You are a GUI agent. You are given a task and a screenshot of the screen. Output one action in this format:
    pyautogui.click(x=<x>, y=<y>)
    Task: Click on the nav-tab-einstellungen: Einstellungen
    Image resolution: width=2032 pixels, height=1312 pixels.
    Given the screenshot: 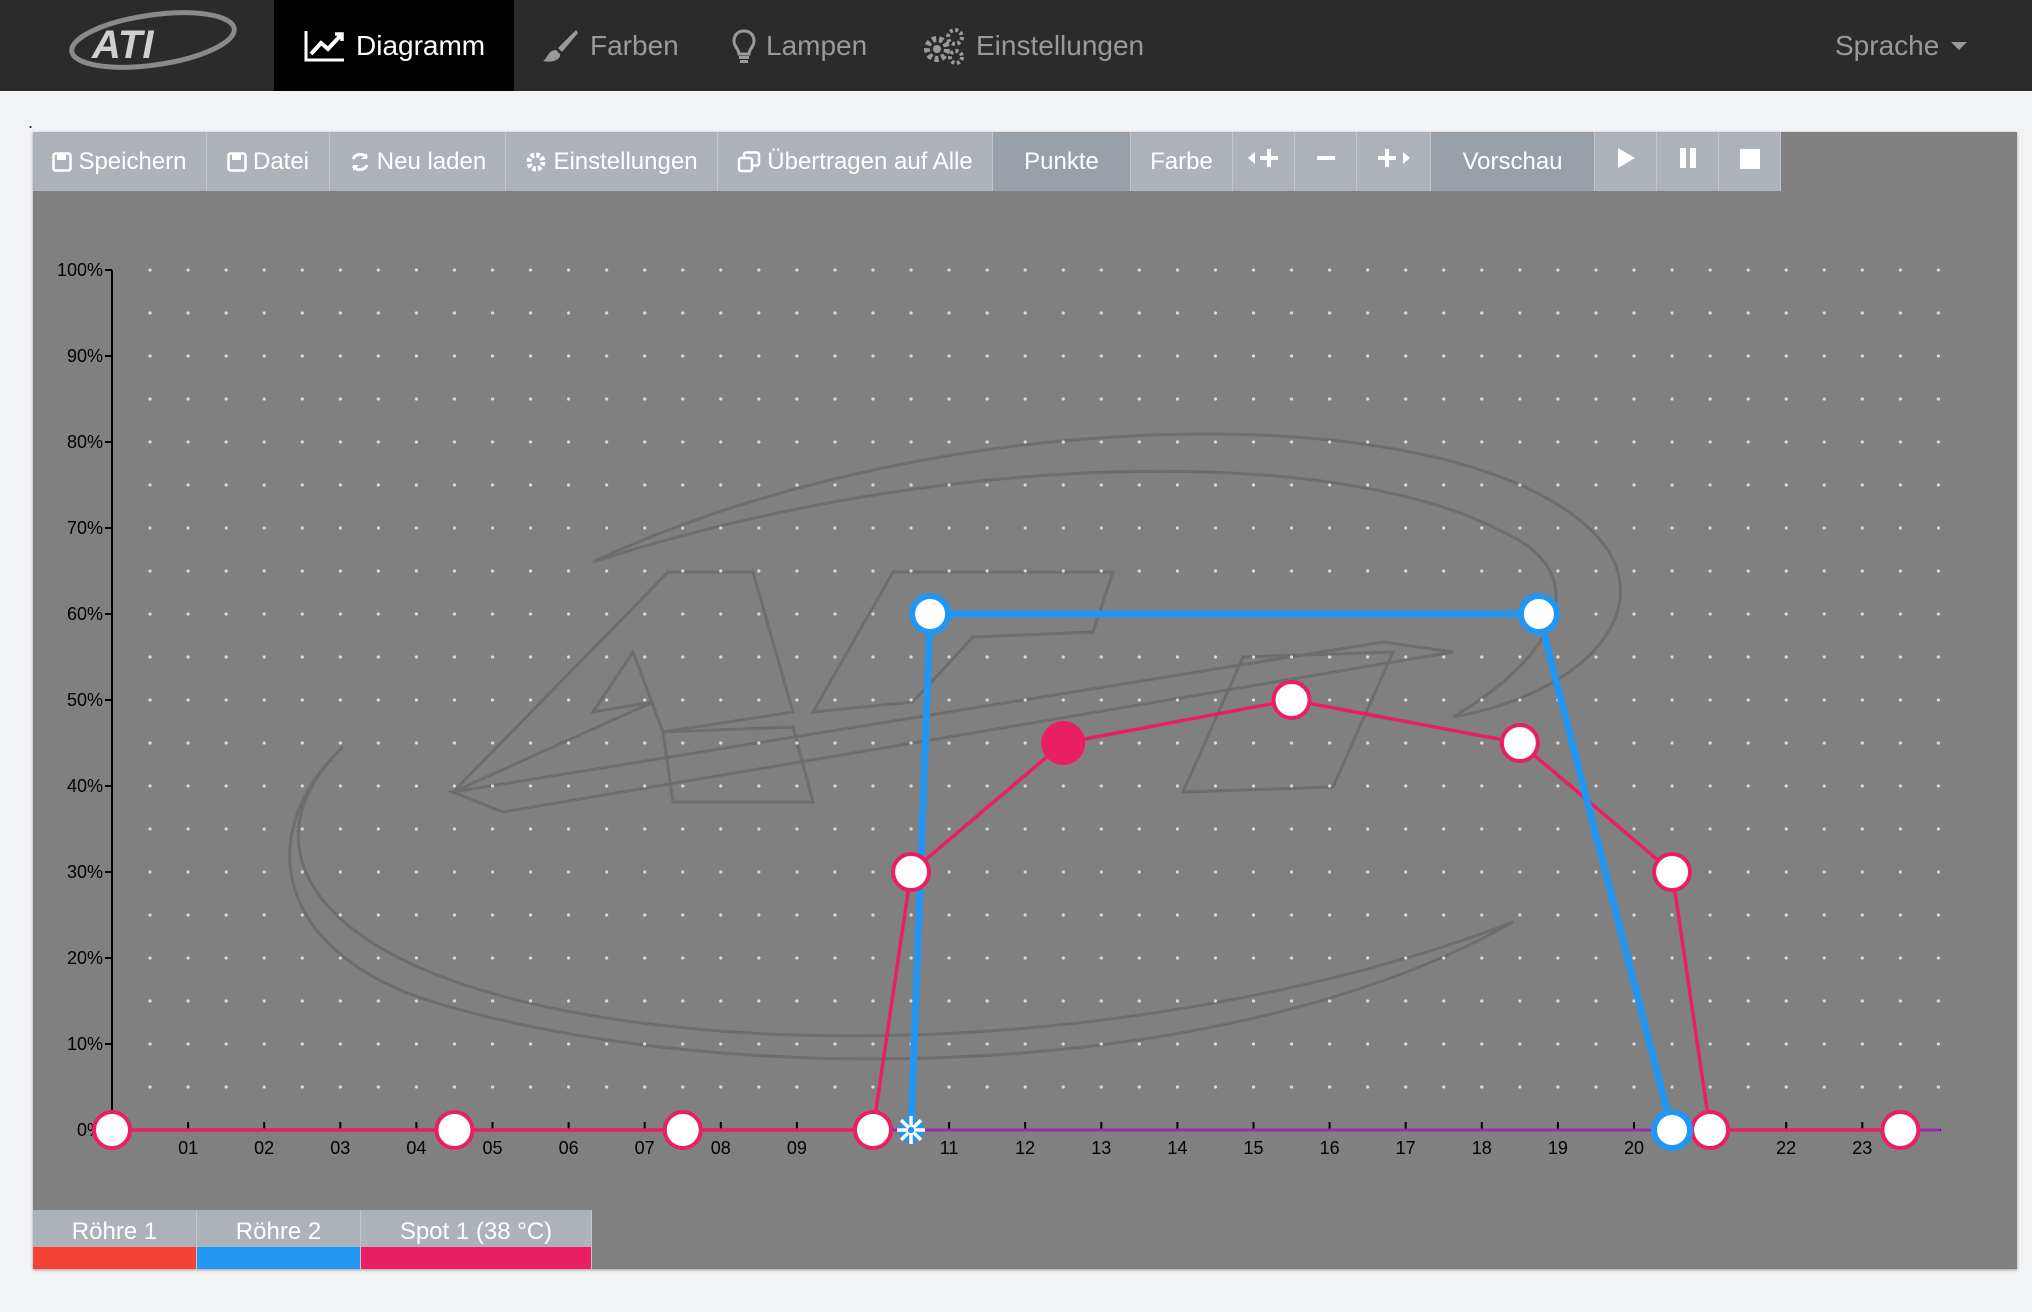 What is the action you would take?
    pyautogui.click(x=1033, y=45)
    